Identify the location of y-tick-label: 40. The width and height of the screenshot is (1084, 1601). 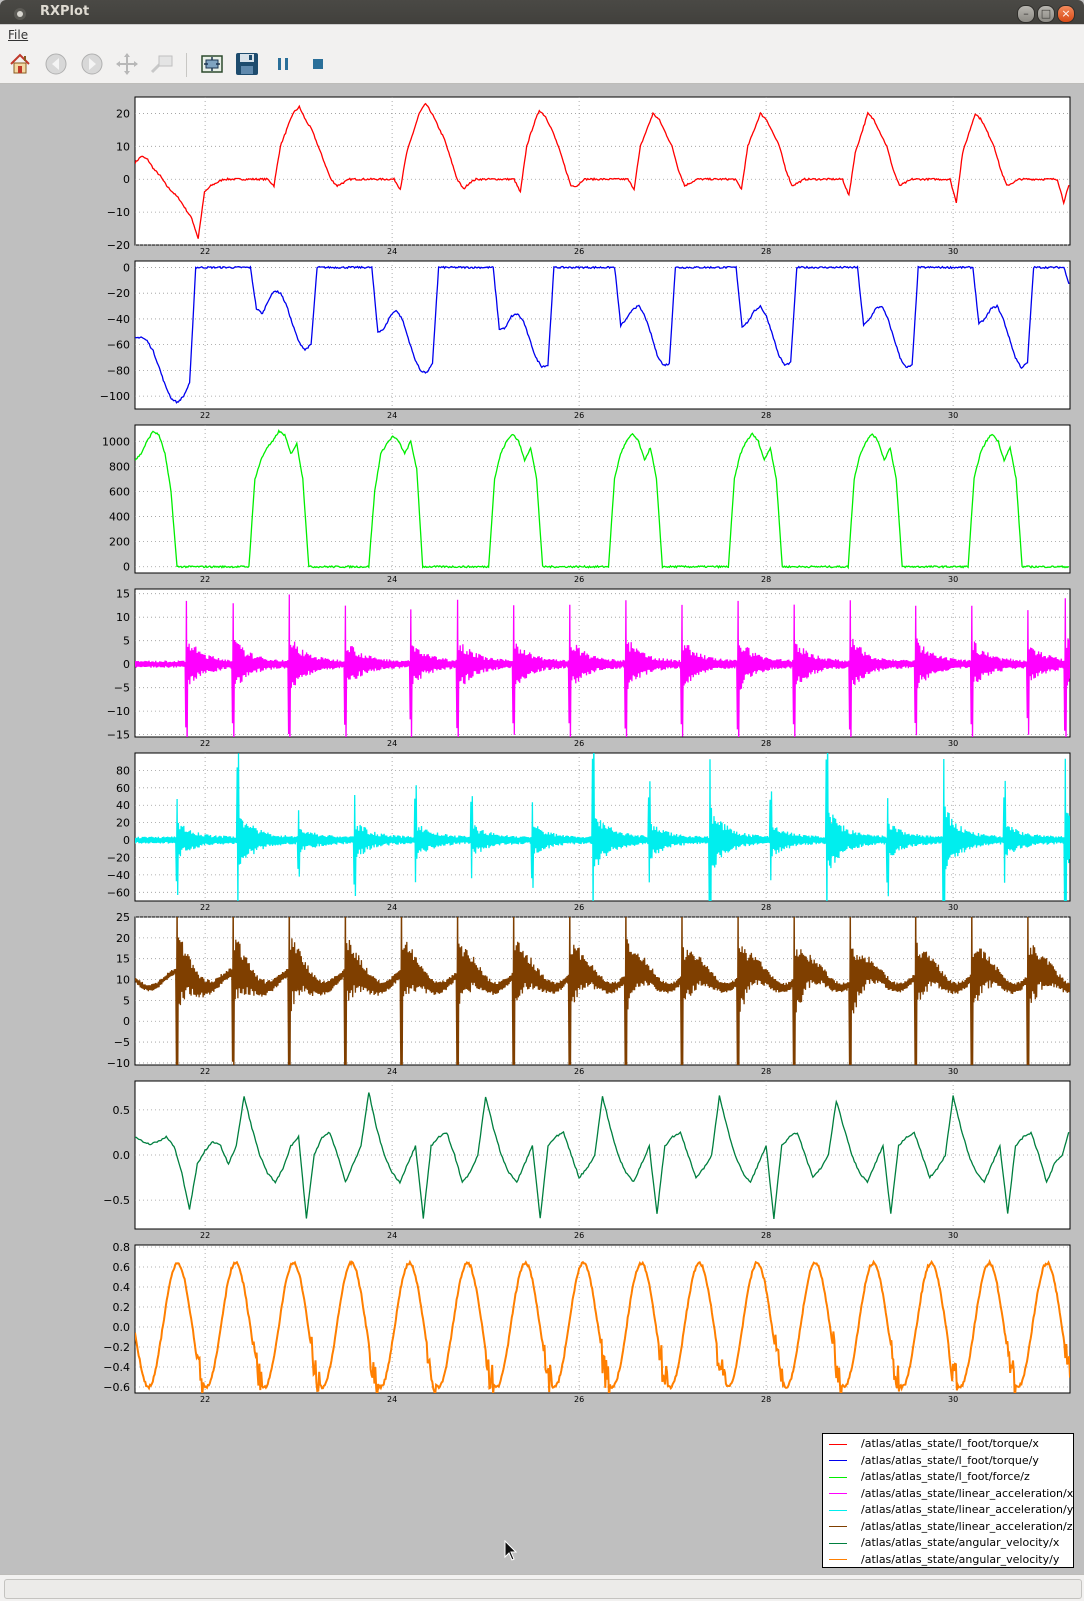
(123, 805).